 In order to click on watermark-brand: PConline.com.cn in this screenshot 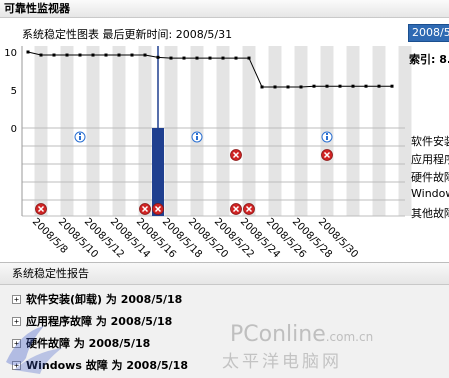, I will do `click(302, 334)`.